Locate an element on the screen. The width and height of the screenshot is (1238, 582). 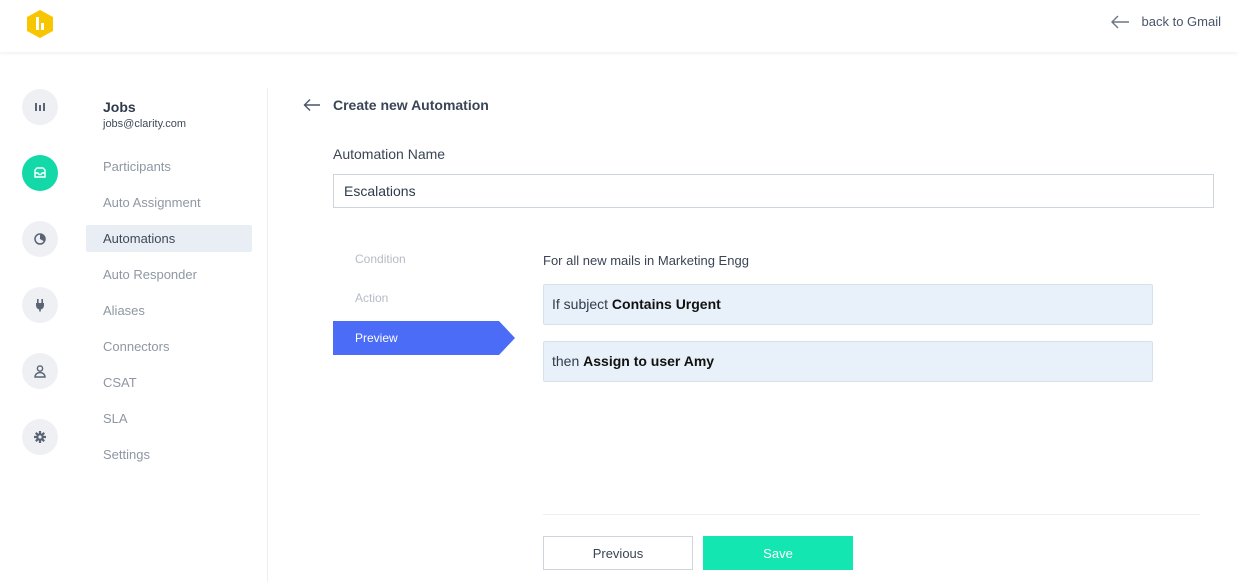
inbox-icon is located at coordinates (40, 172).